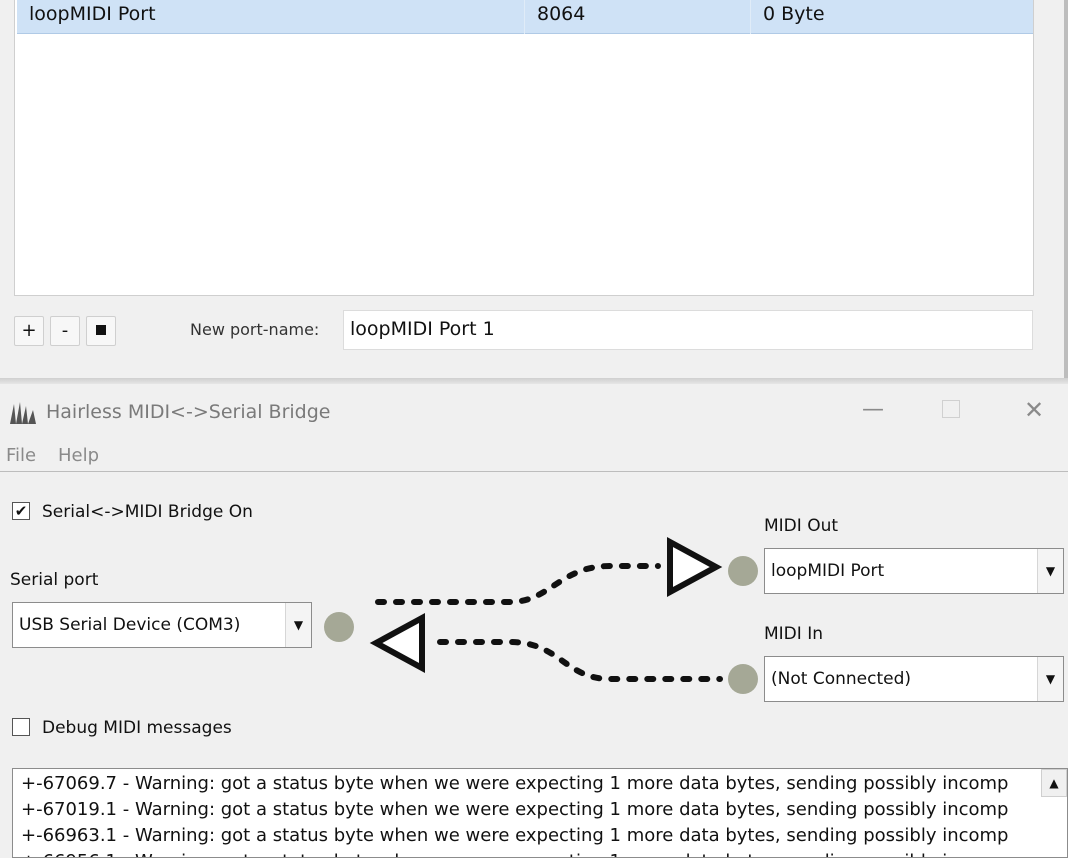 The image size is (1068, 858). I want to click on port-name-cell: loopMIDI Port, so click(271, 17).